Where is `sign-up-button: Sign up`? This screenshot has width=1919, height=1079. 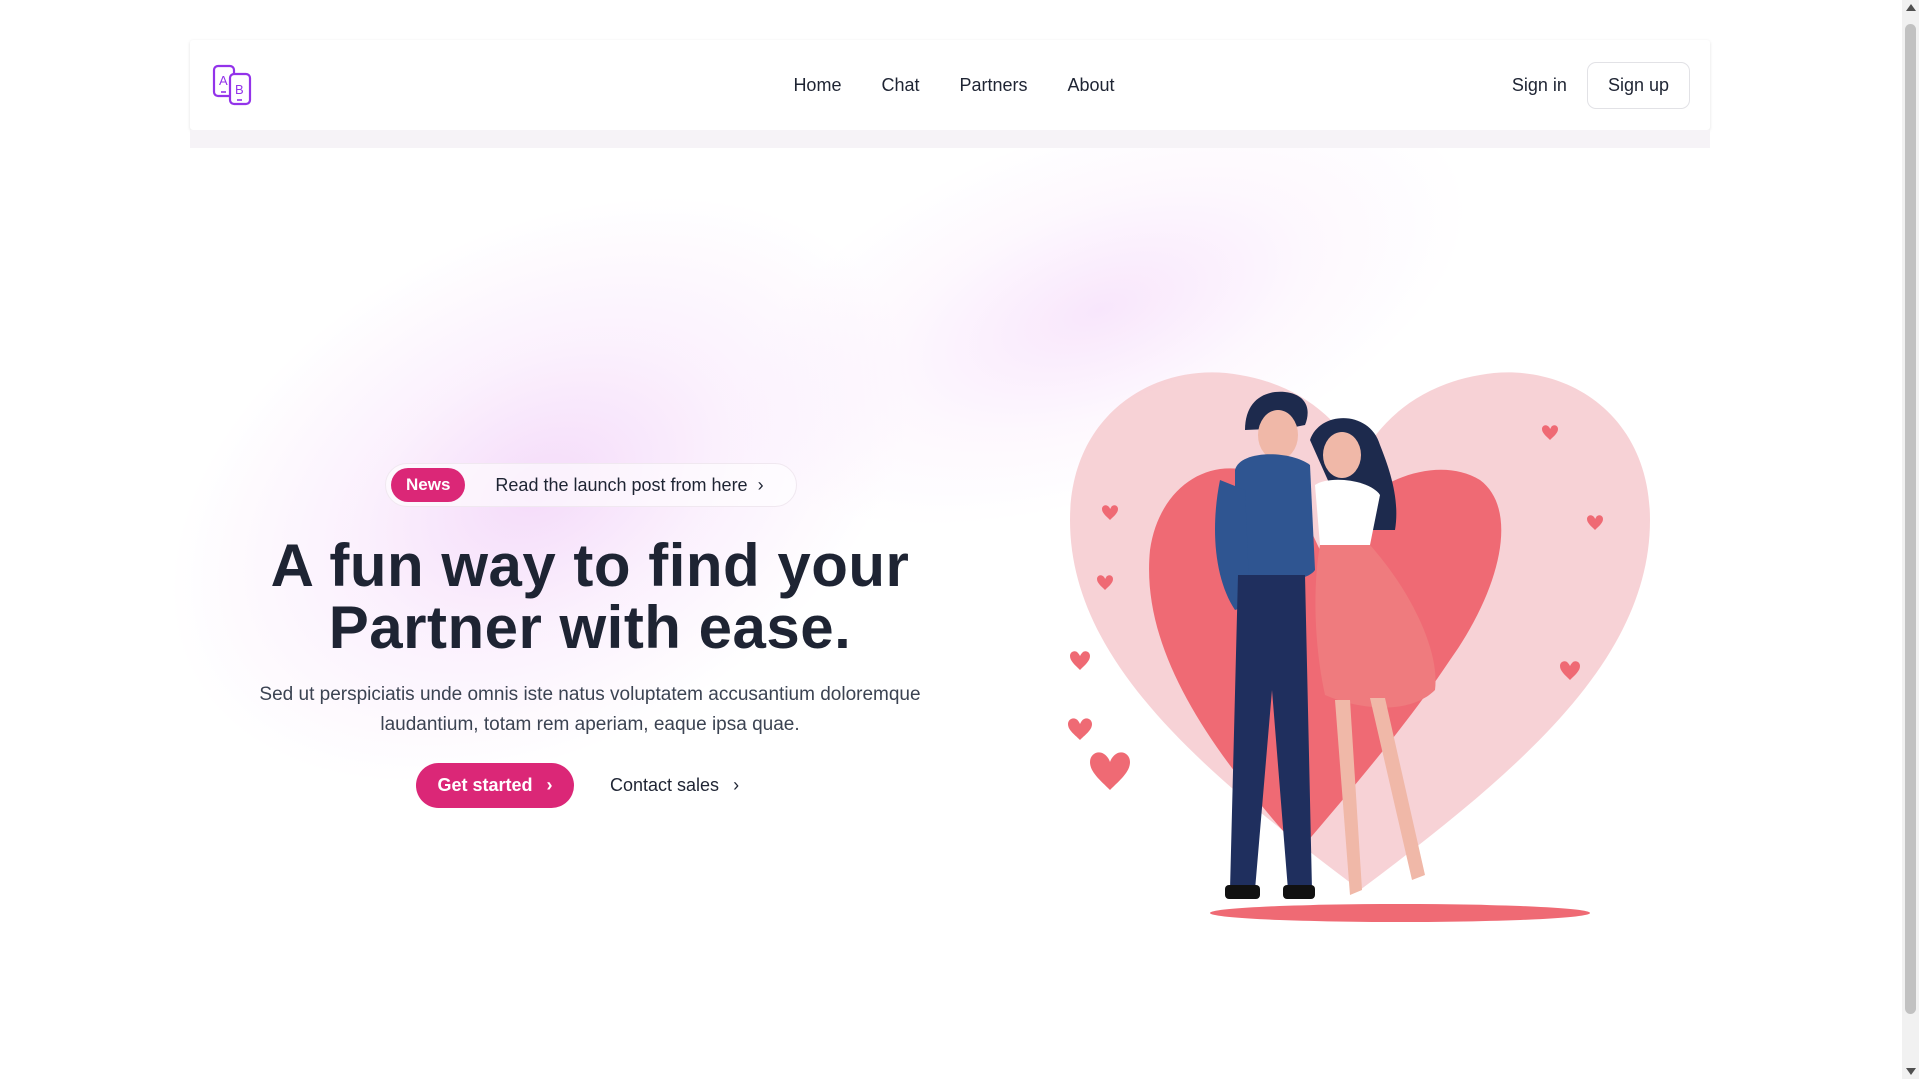 sign-up-button: Sign up is located at coordinates (1638, 85).